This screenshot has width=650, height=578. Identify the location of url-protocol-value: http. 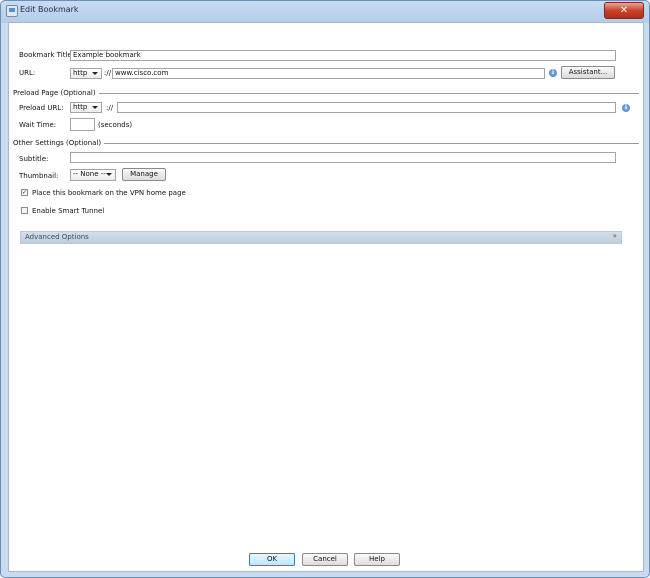
(80, 73).